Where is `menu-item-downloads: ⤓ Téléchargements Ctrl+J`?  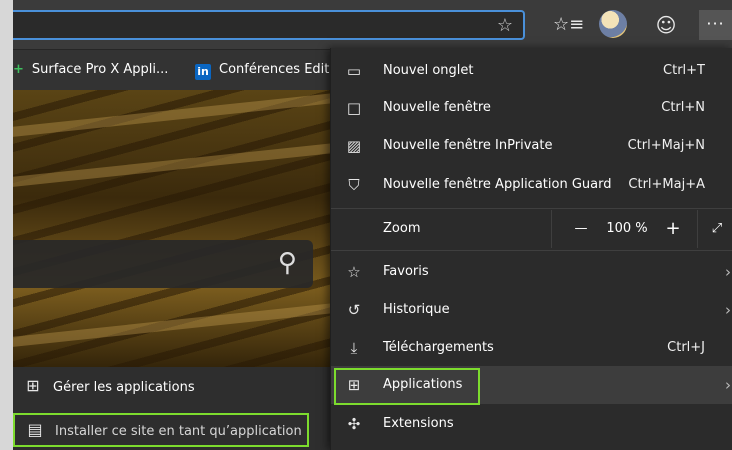
menu-item-downloads: ⤓ Téléchargements Ctrl+J is located at coordinates (531, 348).